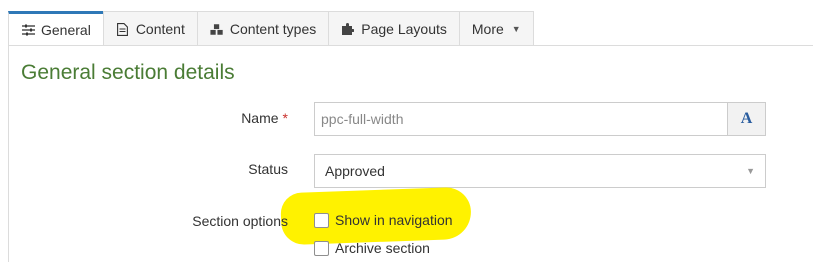  I want to click on tab-general-label: General, so click(66, 30).